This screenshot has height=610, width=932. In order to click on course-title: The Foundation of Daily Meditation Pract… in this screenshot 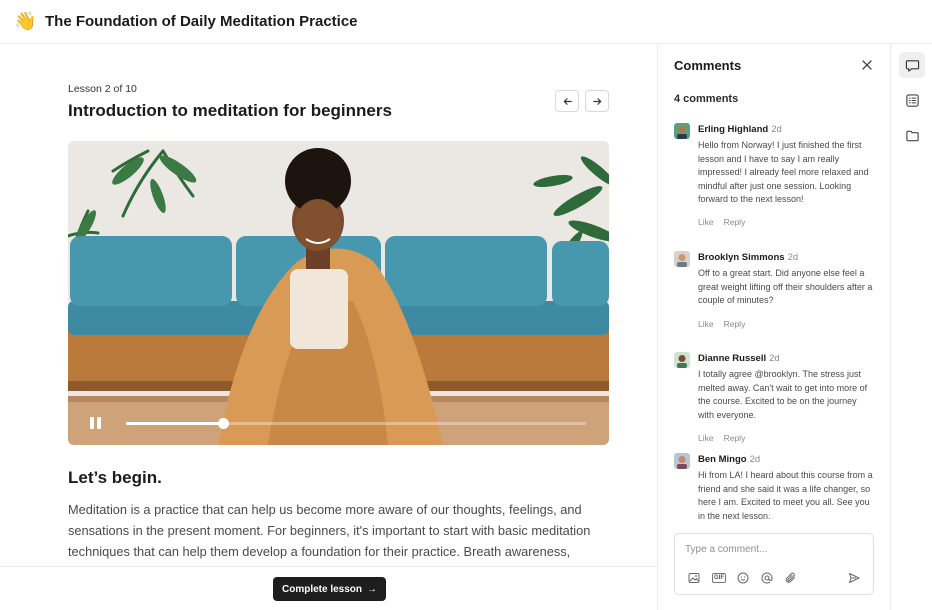, I will do `click(201, 21)`.